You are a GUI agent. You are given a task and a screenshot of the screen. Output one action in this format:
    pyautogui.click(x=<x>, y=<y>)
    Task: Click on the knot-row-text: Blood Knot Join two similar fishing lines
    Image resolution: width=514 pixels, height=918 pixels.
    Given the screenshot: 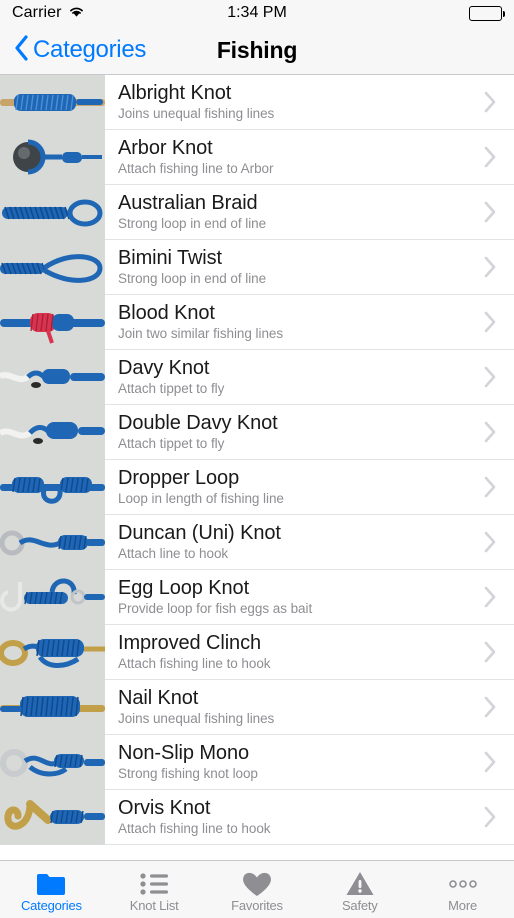 What is the action you would take?
    pyautogui.click(x=294, y=322)
    